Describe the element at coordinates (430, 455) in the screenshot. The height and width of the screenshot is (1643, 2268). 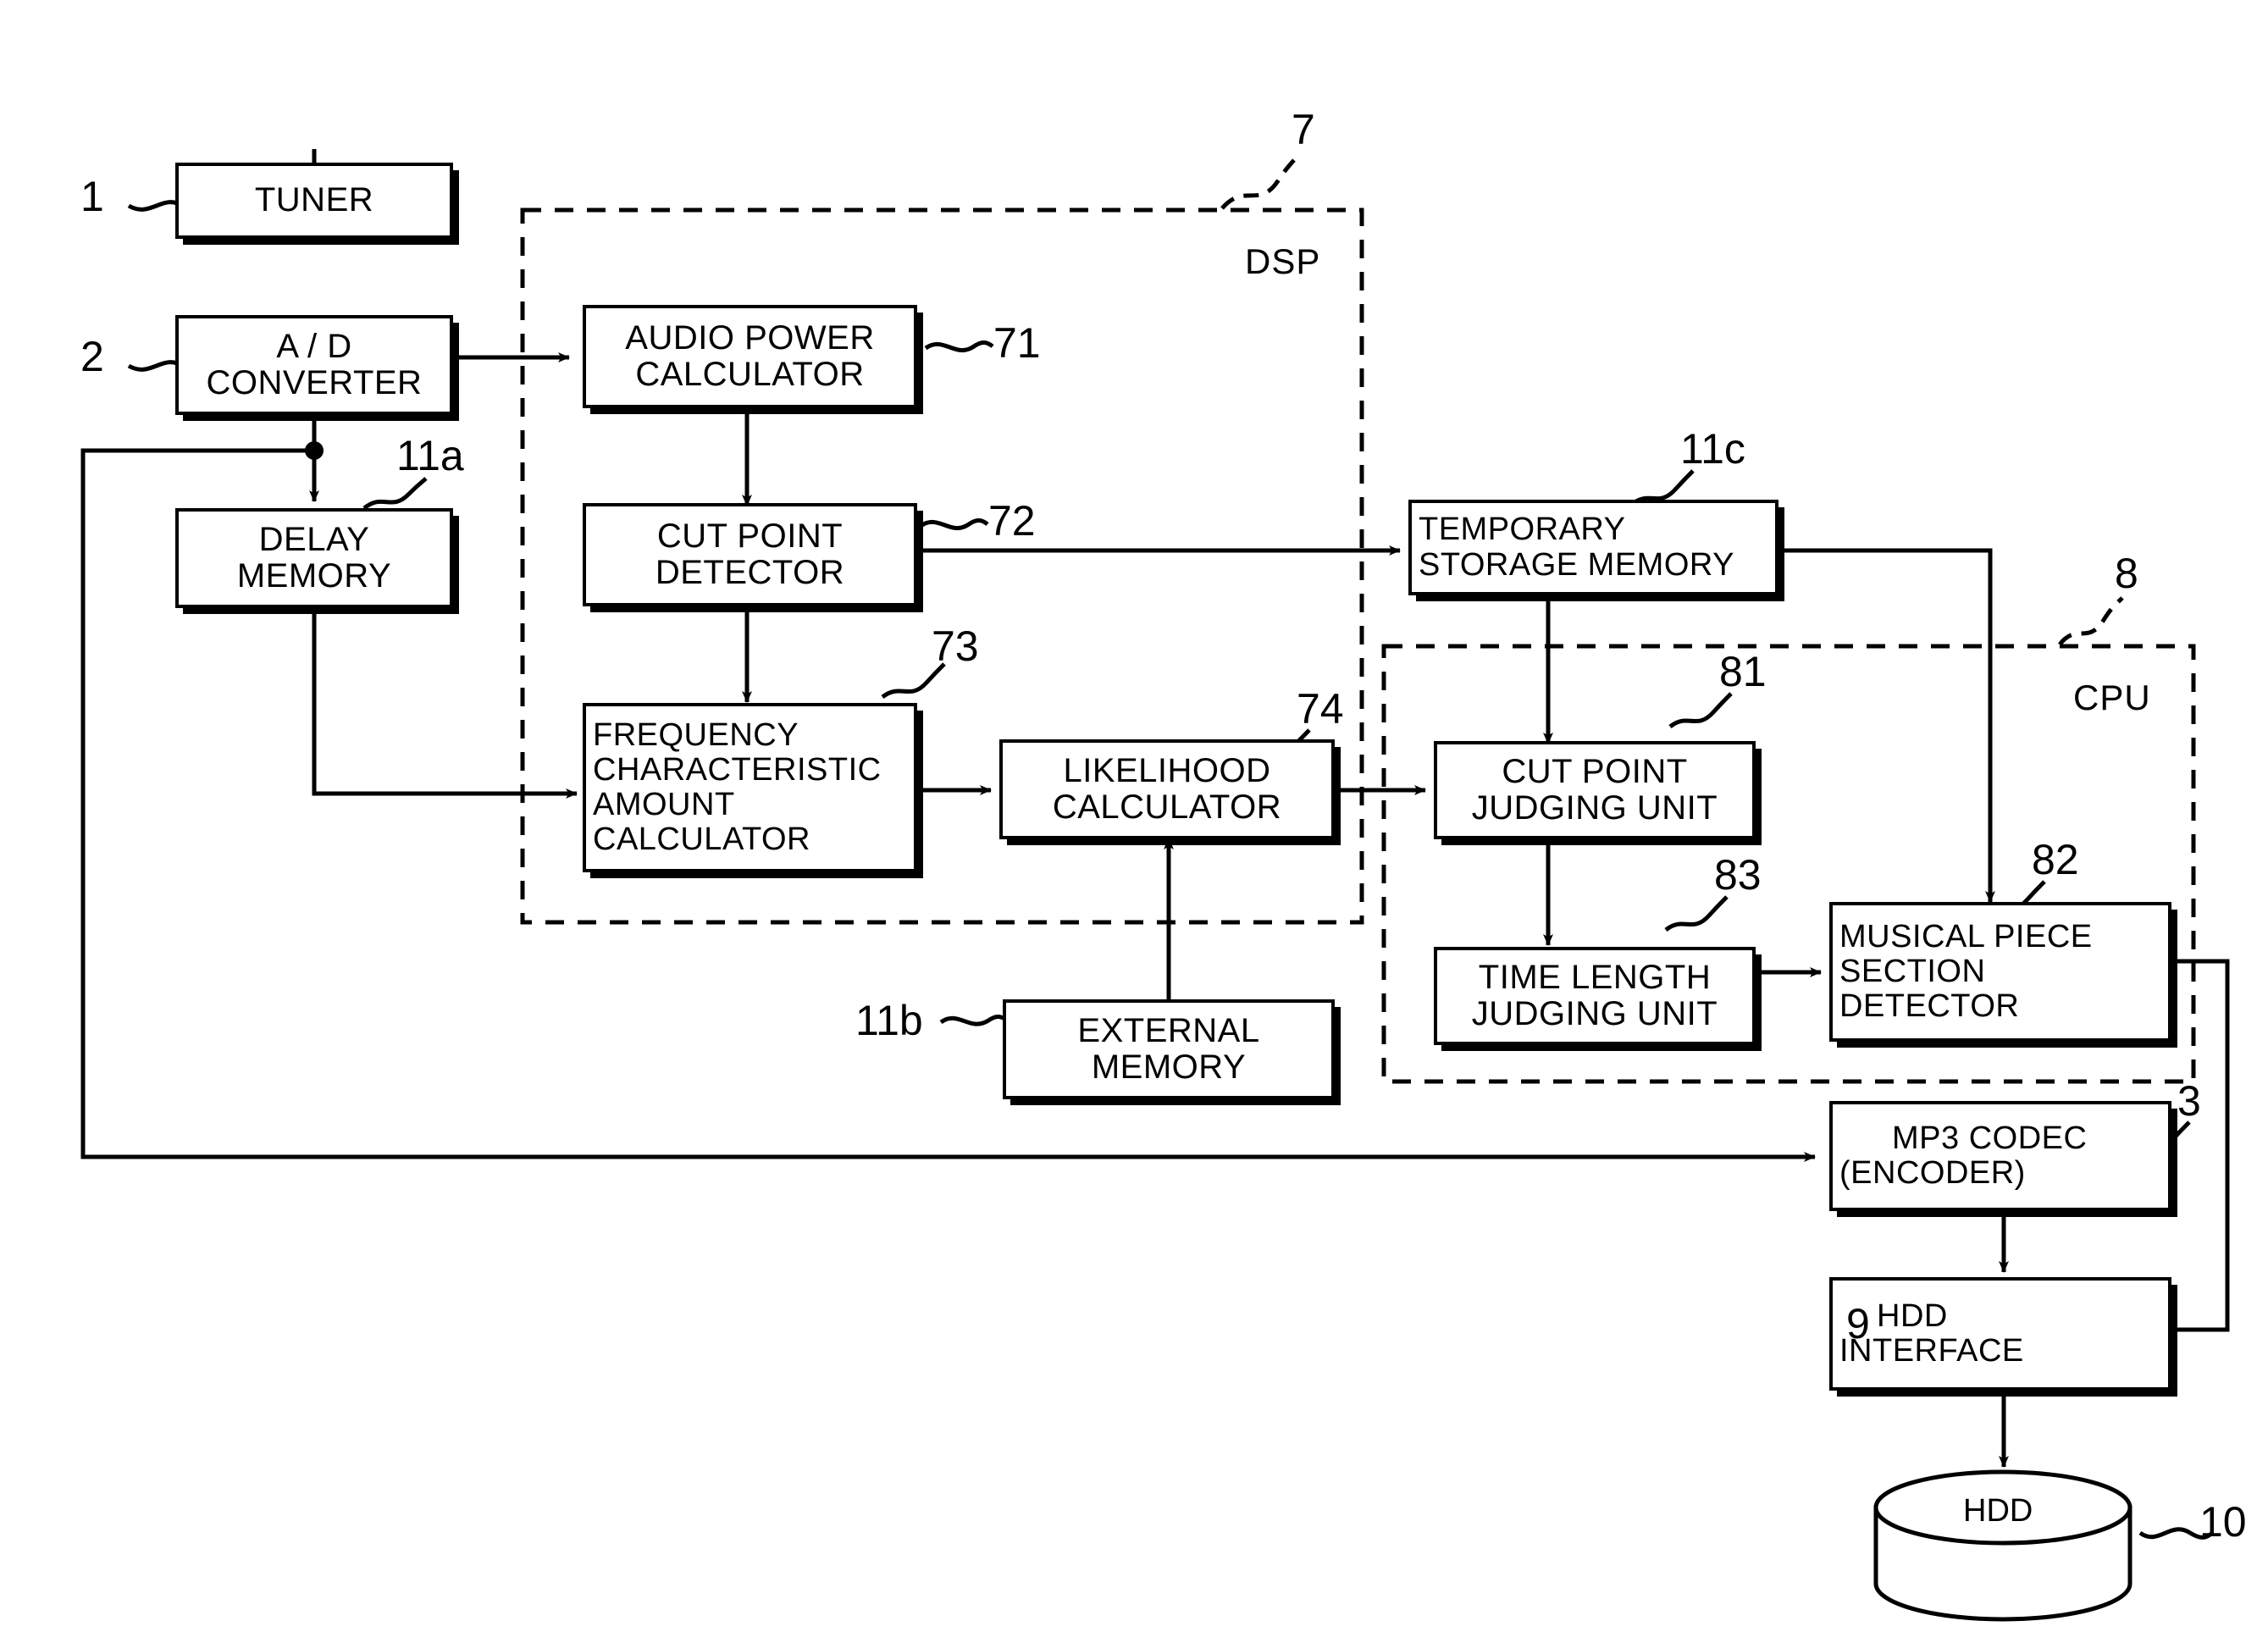
I see `ref-11a: 11a` at that location.